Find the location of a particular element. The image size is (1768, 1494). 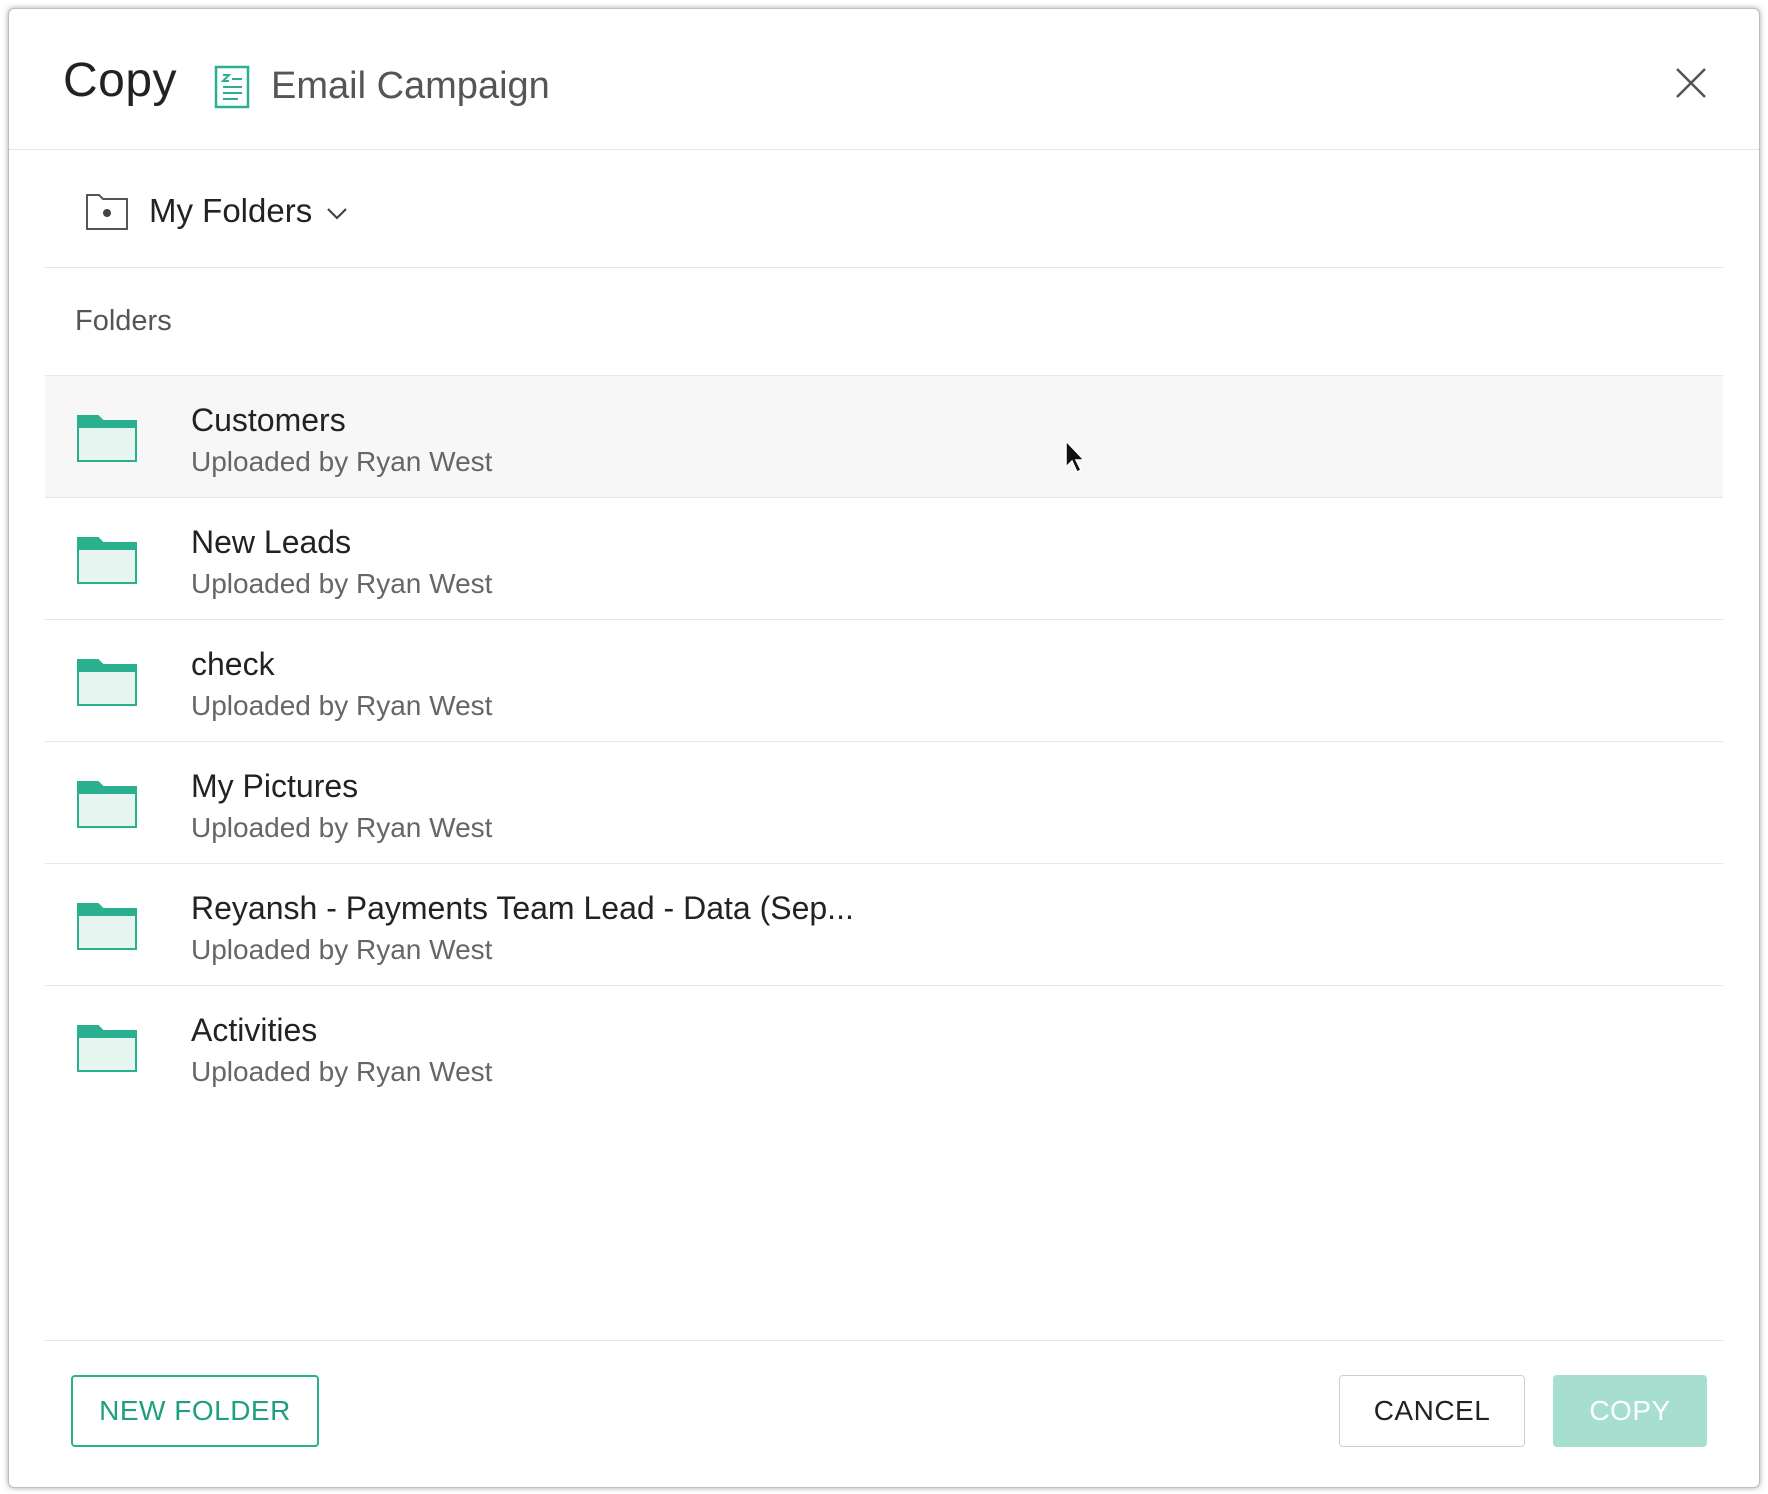

dialog-footer: NEW FOLDER CANCEL COPY is located at coordinates (884, 1413).